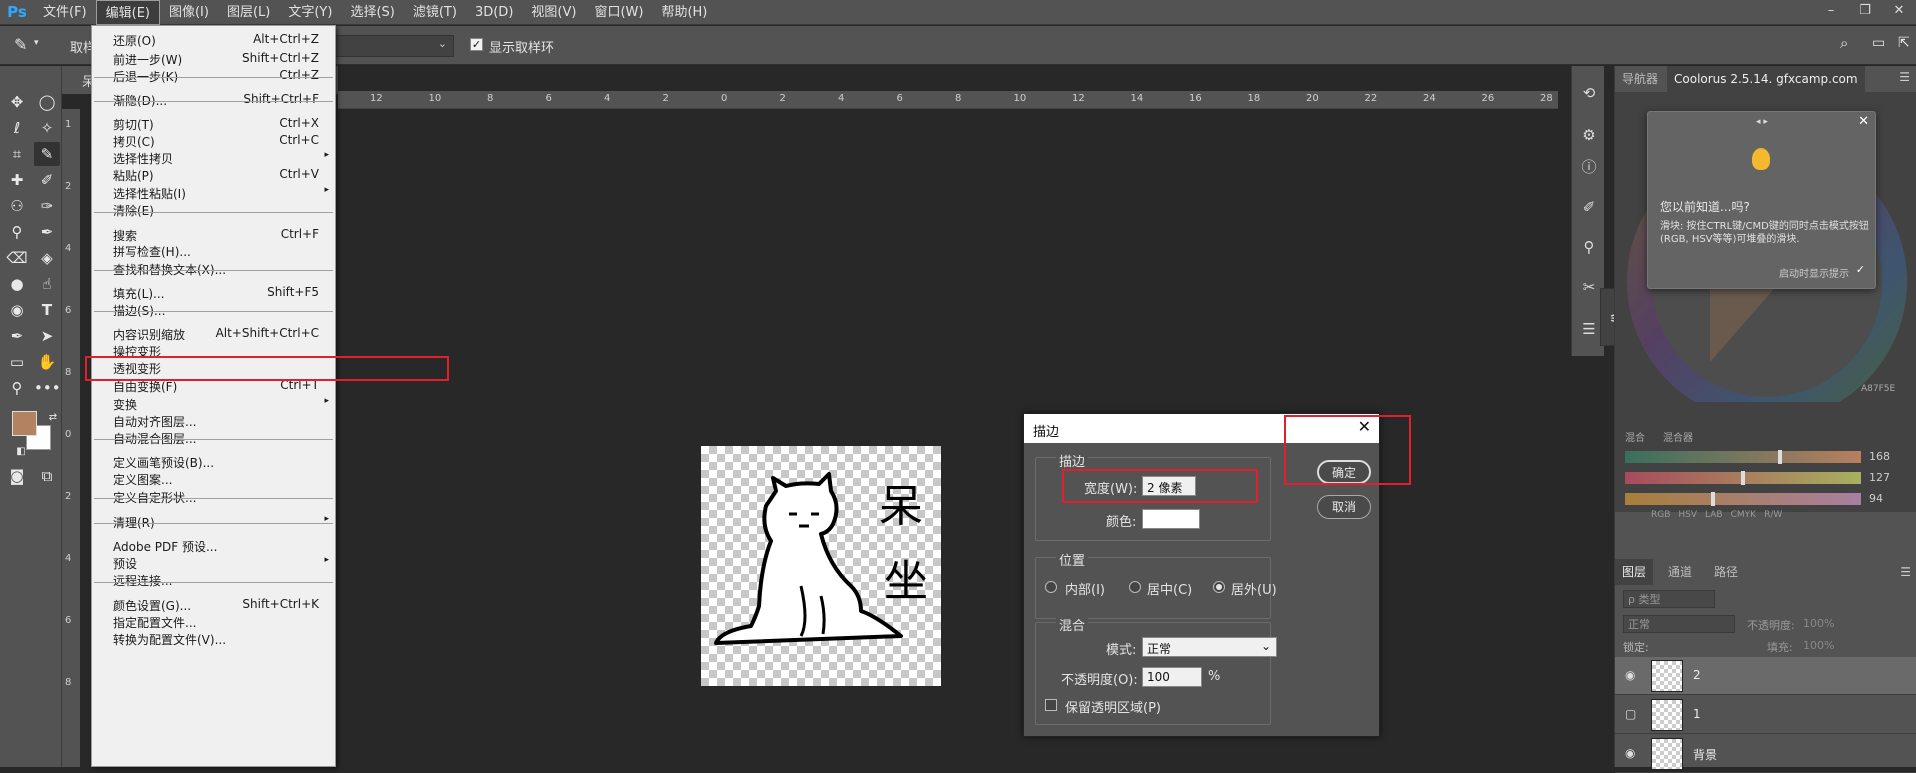 This screenshot has height=773, width=1916. I want to click on menu-view: 视图(V), so click(553, 12).